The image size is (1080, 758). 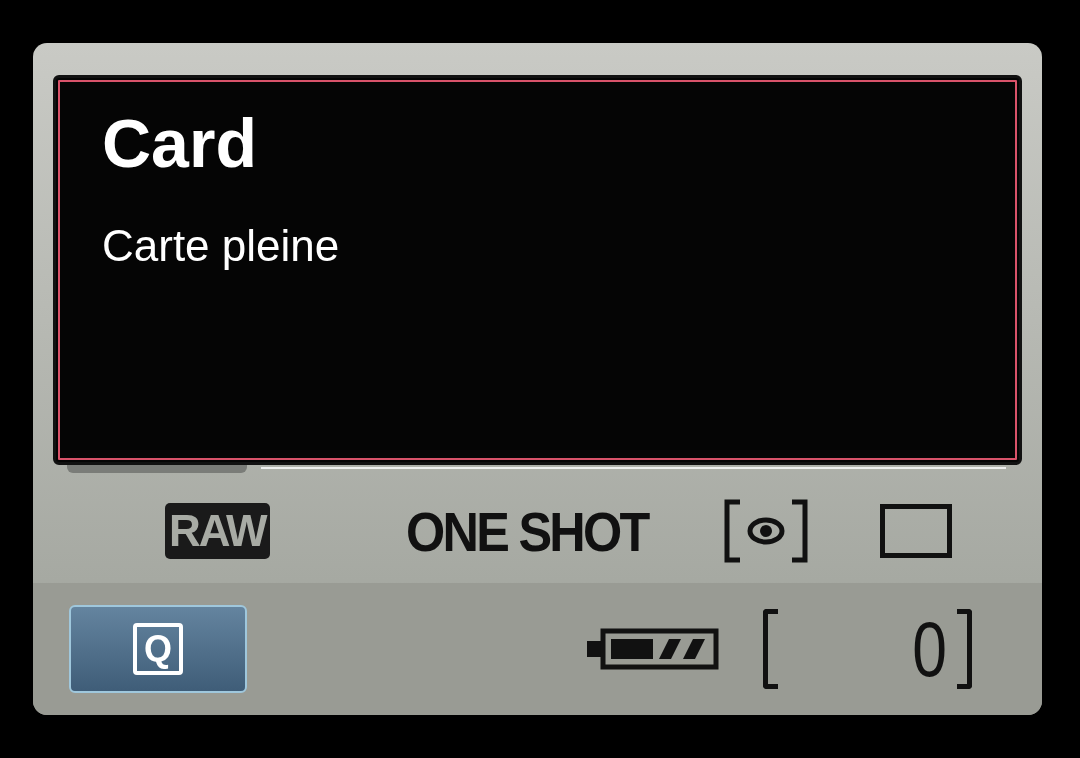 What do you see at coordinates (158, 649) in the screenshot?
I see `quick-control-button: Q` at bounding box center [158, 649].